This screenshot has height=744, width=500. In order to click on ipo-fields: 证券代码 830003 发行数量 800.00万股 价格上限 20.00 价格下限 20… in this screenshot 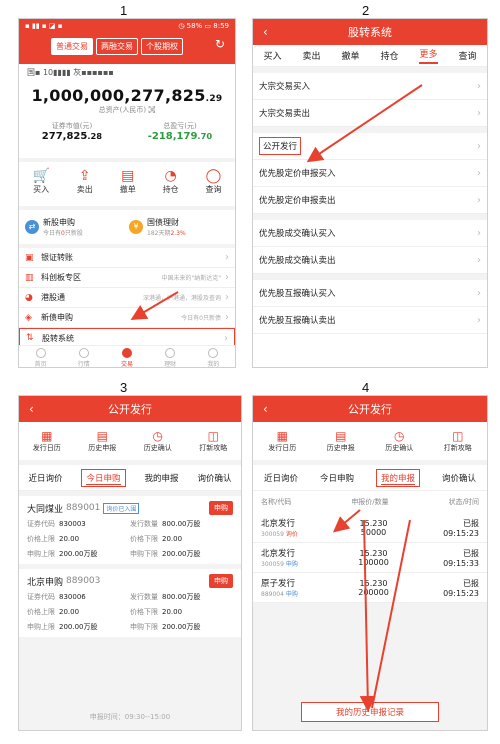, I will do `click(130, 539)`.